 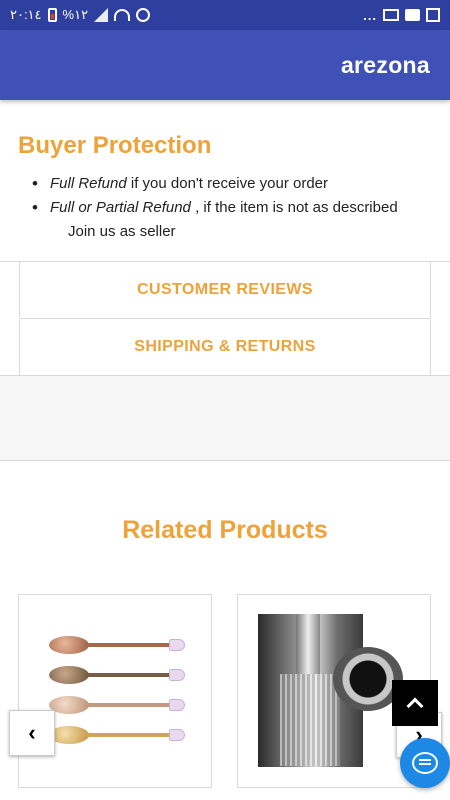 I want to click on scroll-to-top-button, so click(x=415, y=703).